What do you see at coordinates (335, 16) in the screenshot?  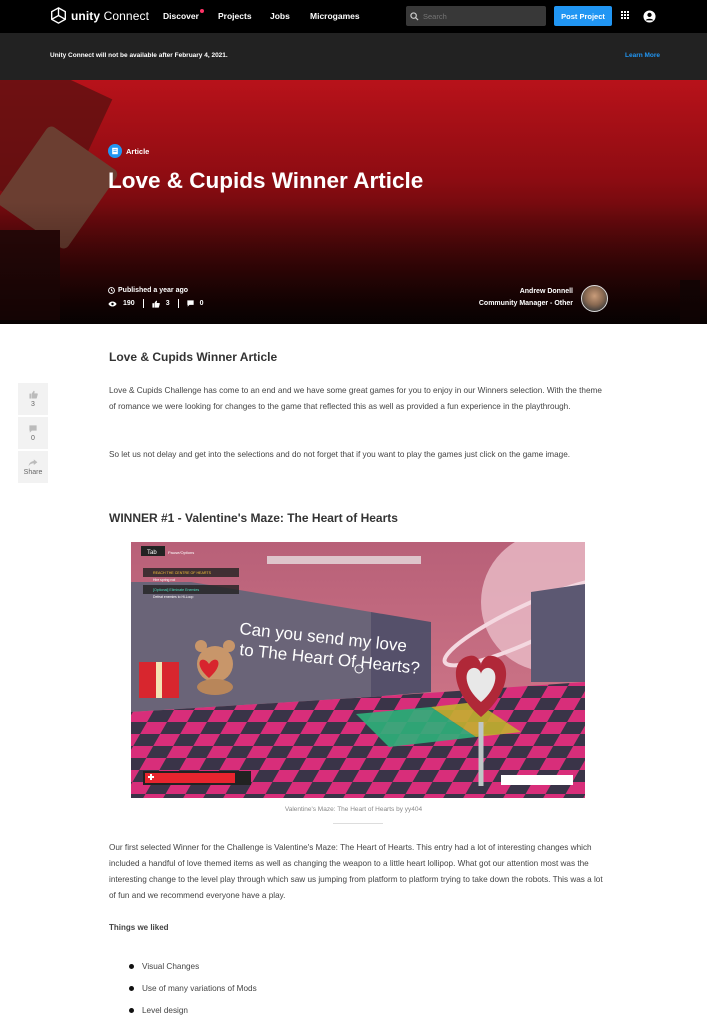 I see `nav-microgames: Microgames` at bounding box center [335, 16].